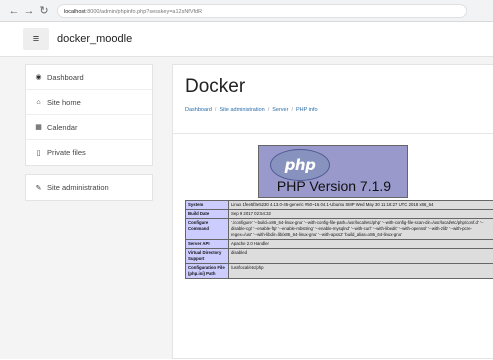  Describe the element at coordinates (75, 12) in the screenshot. I see `url-host: localhost` at that location.